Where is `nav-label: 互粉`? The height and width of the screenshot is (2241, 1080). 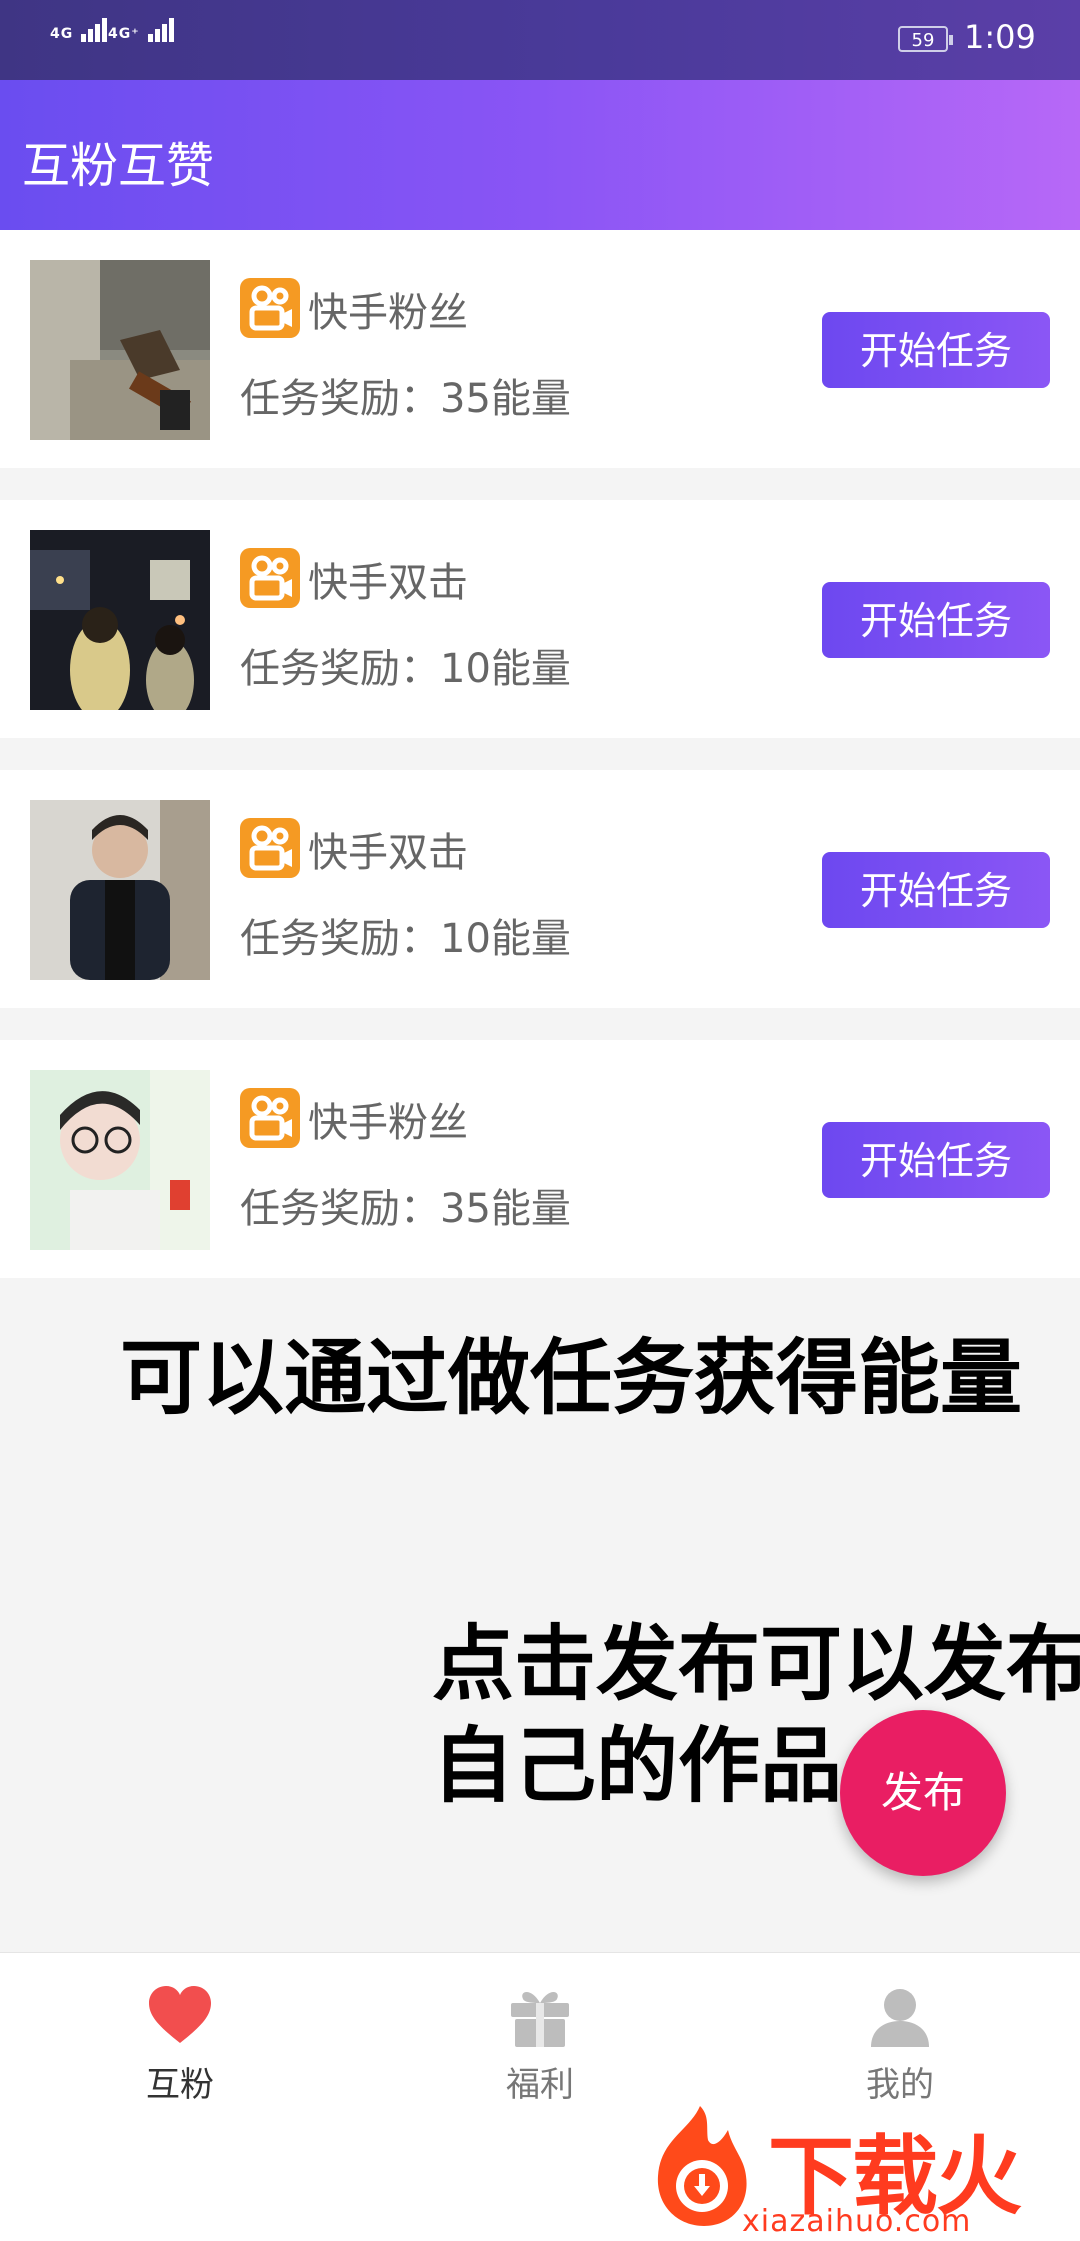 nav-label: 互粉 is located at coordinates (180, 2085).